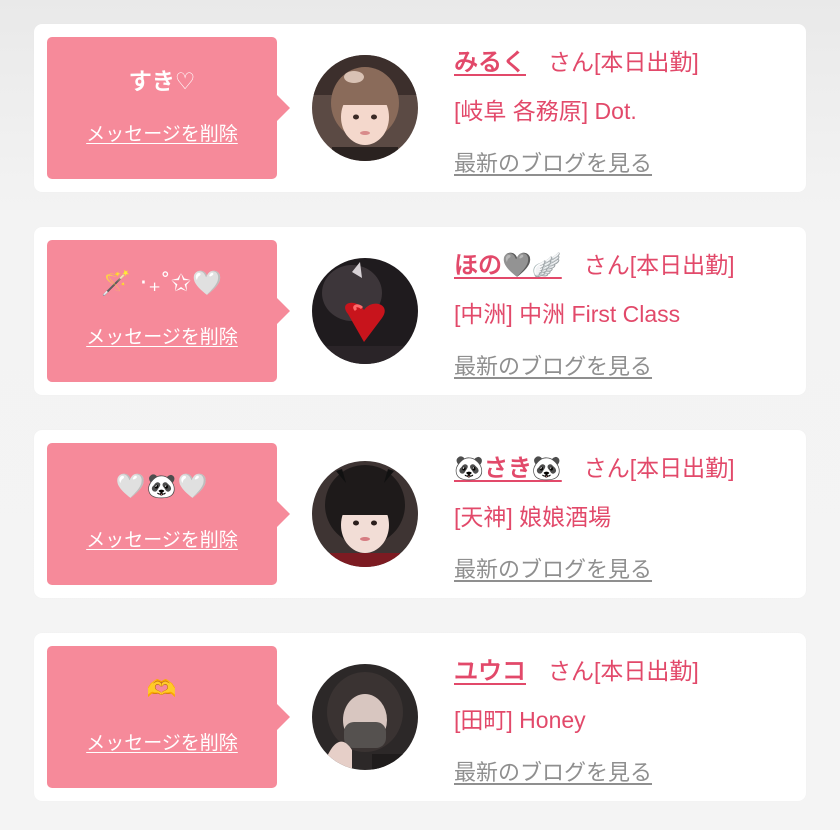  What do you see at coordinates (508, 265) in the screenshot?
I see `cast-name-link: ほの🩶🪽` at bounding box center [508, 265].